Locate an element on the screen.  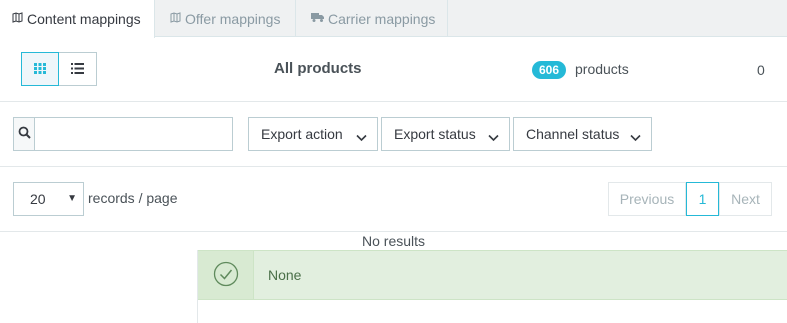
product-count-badge: 606 is located at coordinates (549, 70).